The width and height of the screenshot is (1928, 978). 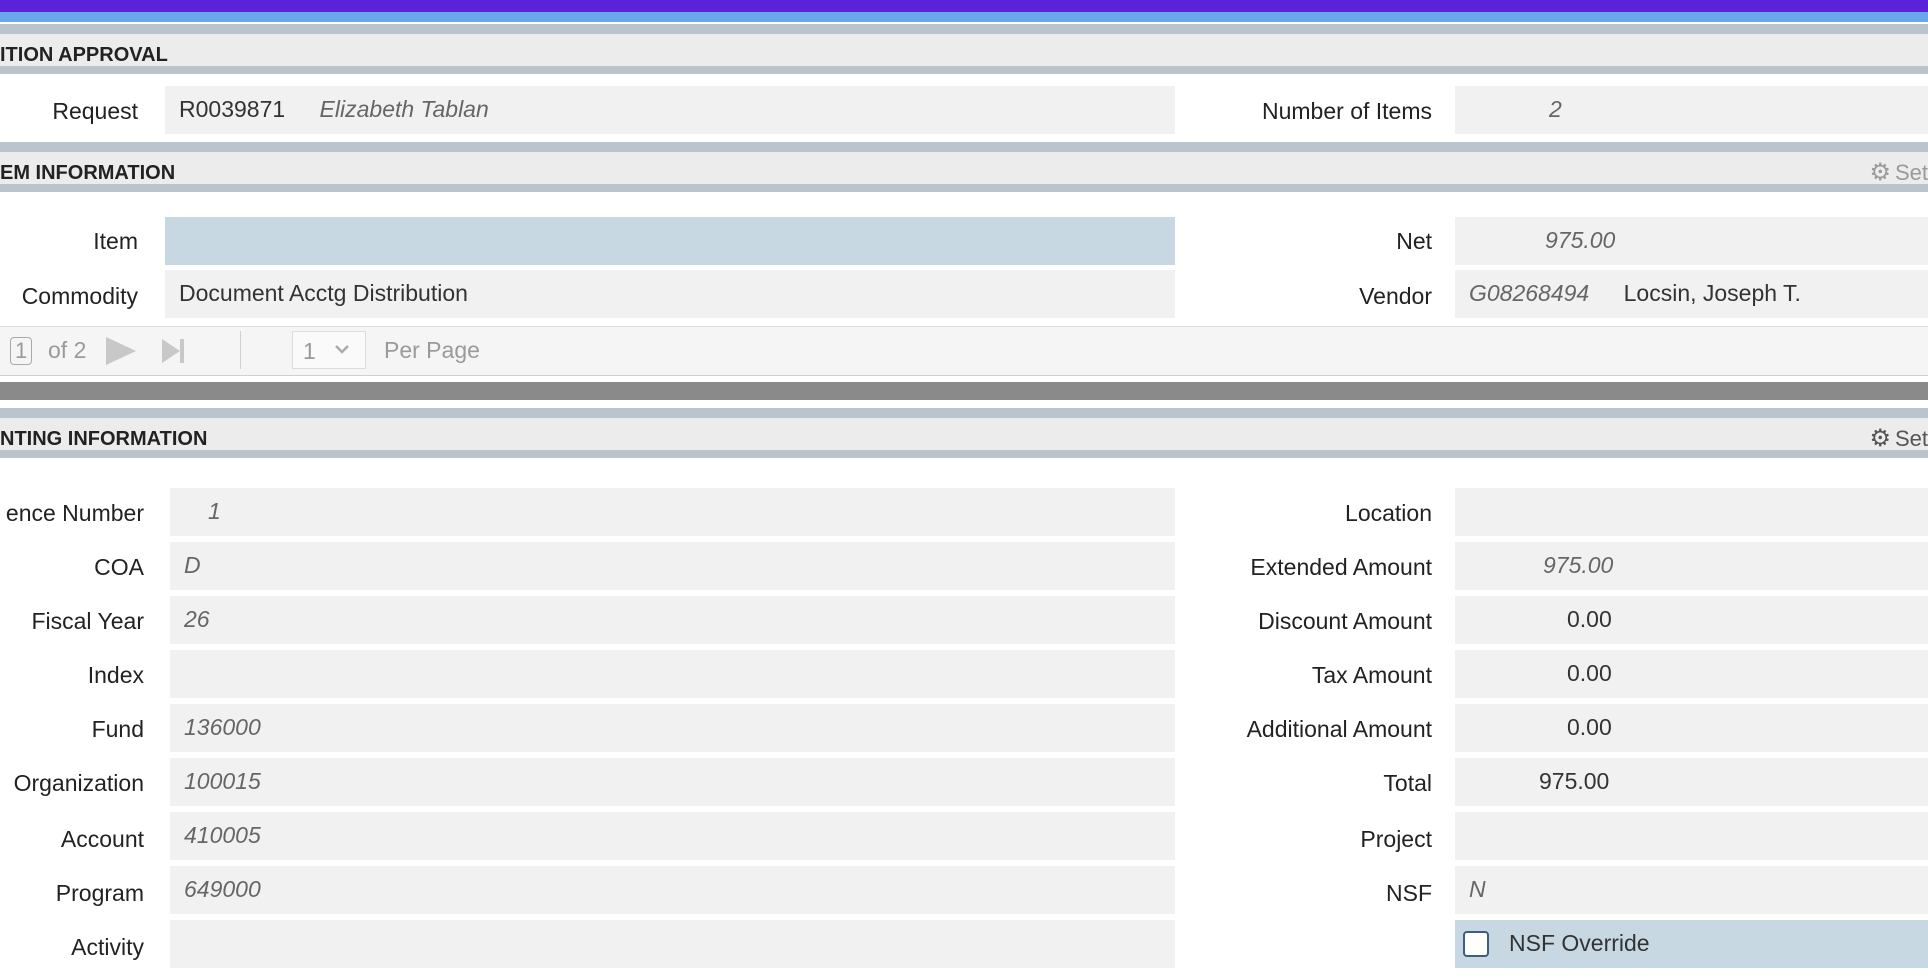 I want to click on sequence-number-label: ence Number, so click(x=74, y=513).